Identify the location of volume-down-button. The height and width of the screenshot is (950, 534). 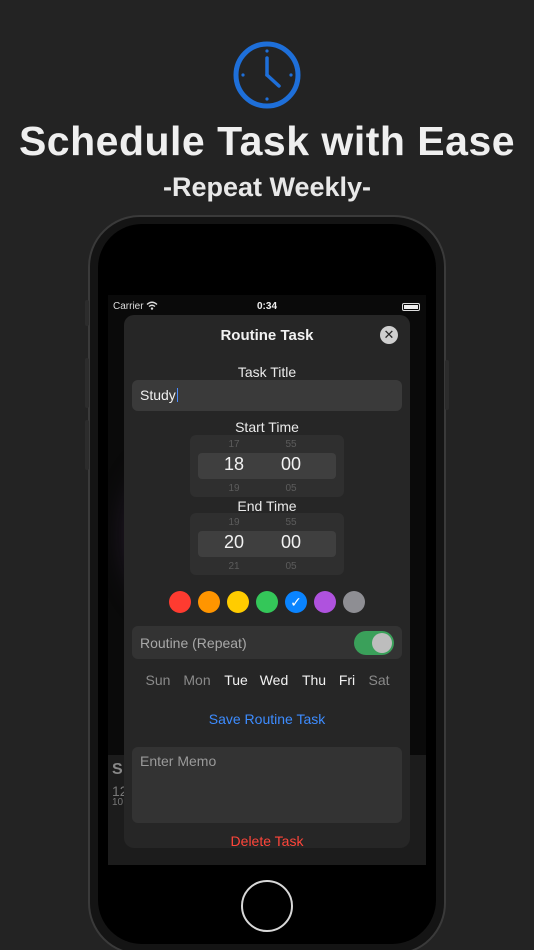
(87, 445).